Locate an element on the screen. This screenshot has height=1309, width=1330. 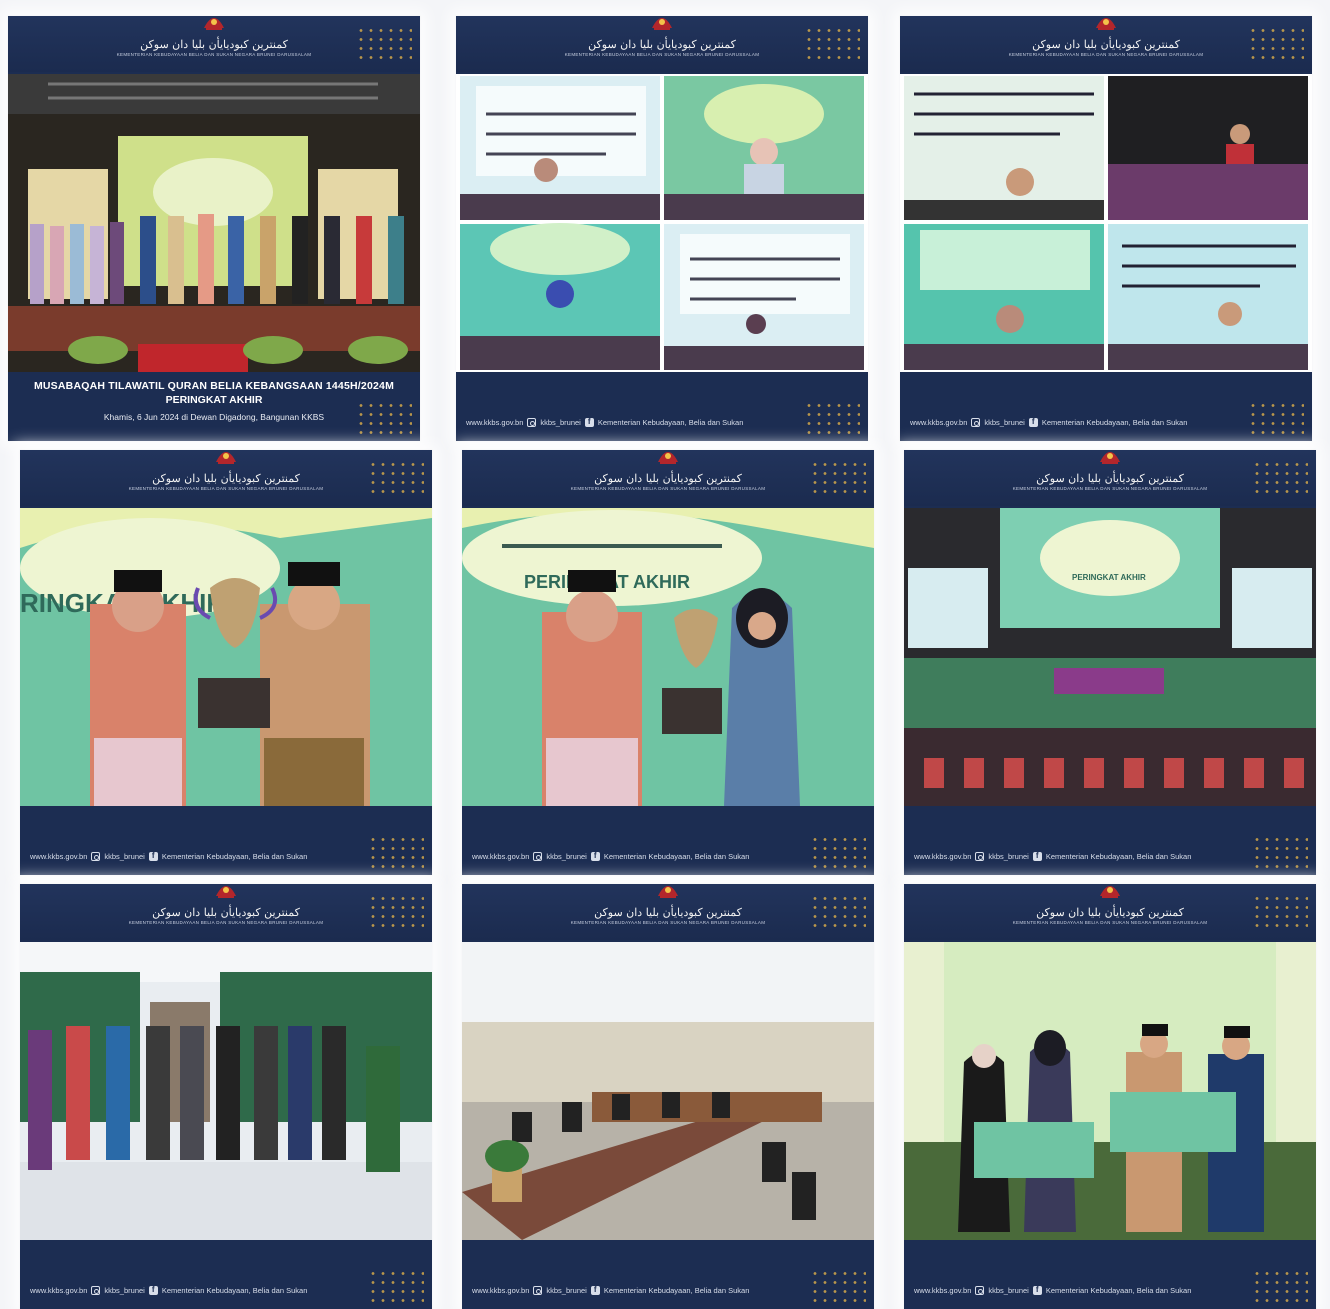
event-photo-trophy-presentation-female: PERINGKAT AKHIR is located at coordinates (668, 657).